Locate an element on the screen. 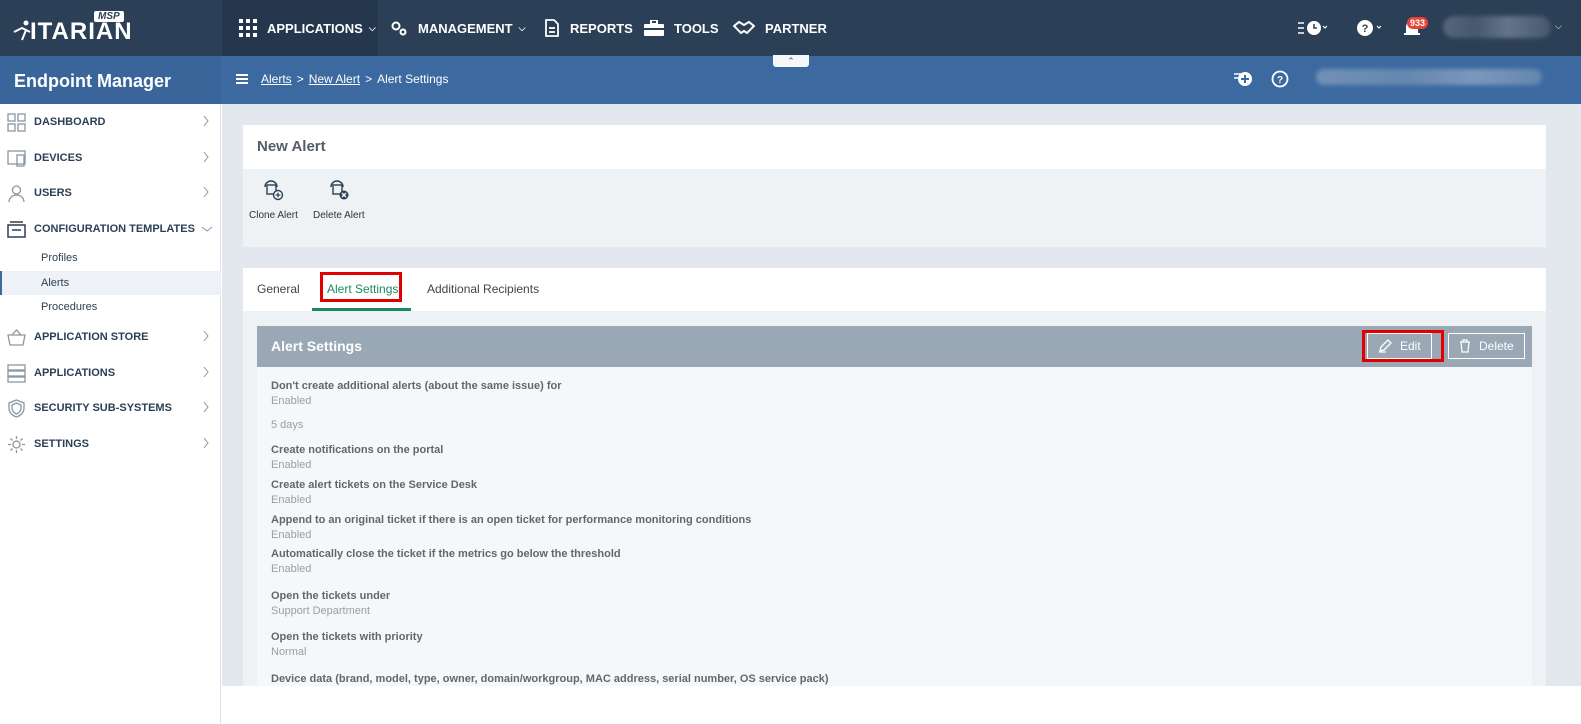 The width and height of the screenshot is (1581, 724). delete-alert-button: Delete Alert is located at coordinates (339, 200).